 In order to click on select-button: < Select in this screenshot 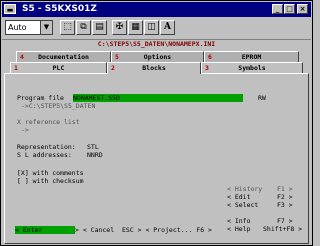, I will do `click(242, 205)`.